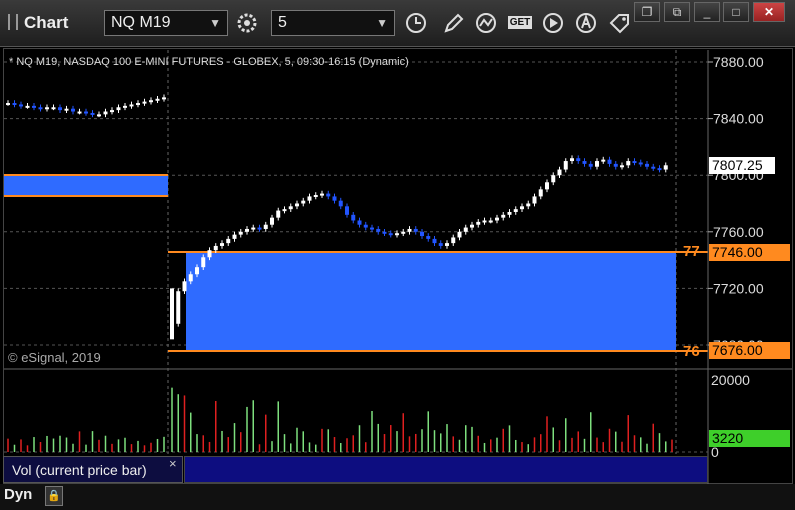 The height and width of the screenshot is (510, 795). Describe the element at coordinates (738, 119) in the screenshot. I see `y-tick-label: 7840.00` at that location.